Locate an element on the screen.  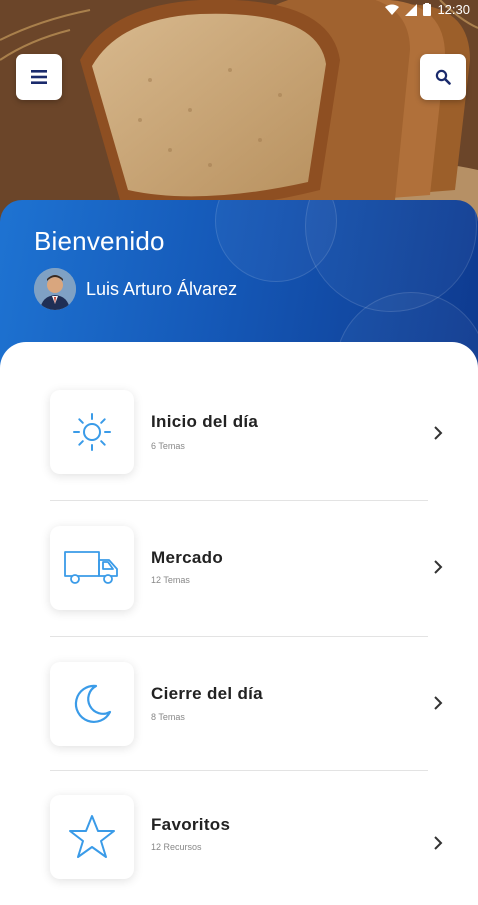
search-button is located at coordinates (443, 77).